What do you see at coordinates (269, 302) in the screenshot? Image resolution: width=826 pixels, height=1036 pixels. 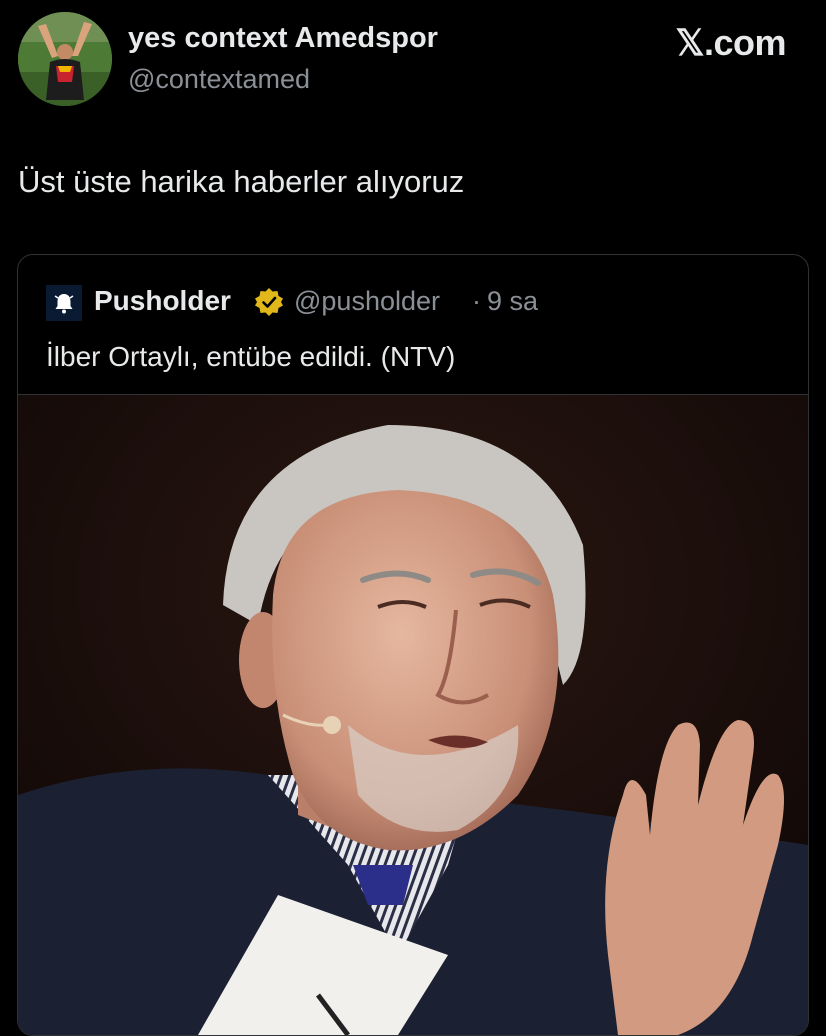 I see `verified-badge-icon` at bounding box center [269, 302].